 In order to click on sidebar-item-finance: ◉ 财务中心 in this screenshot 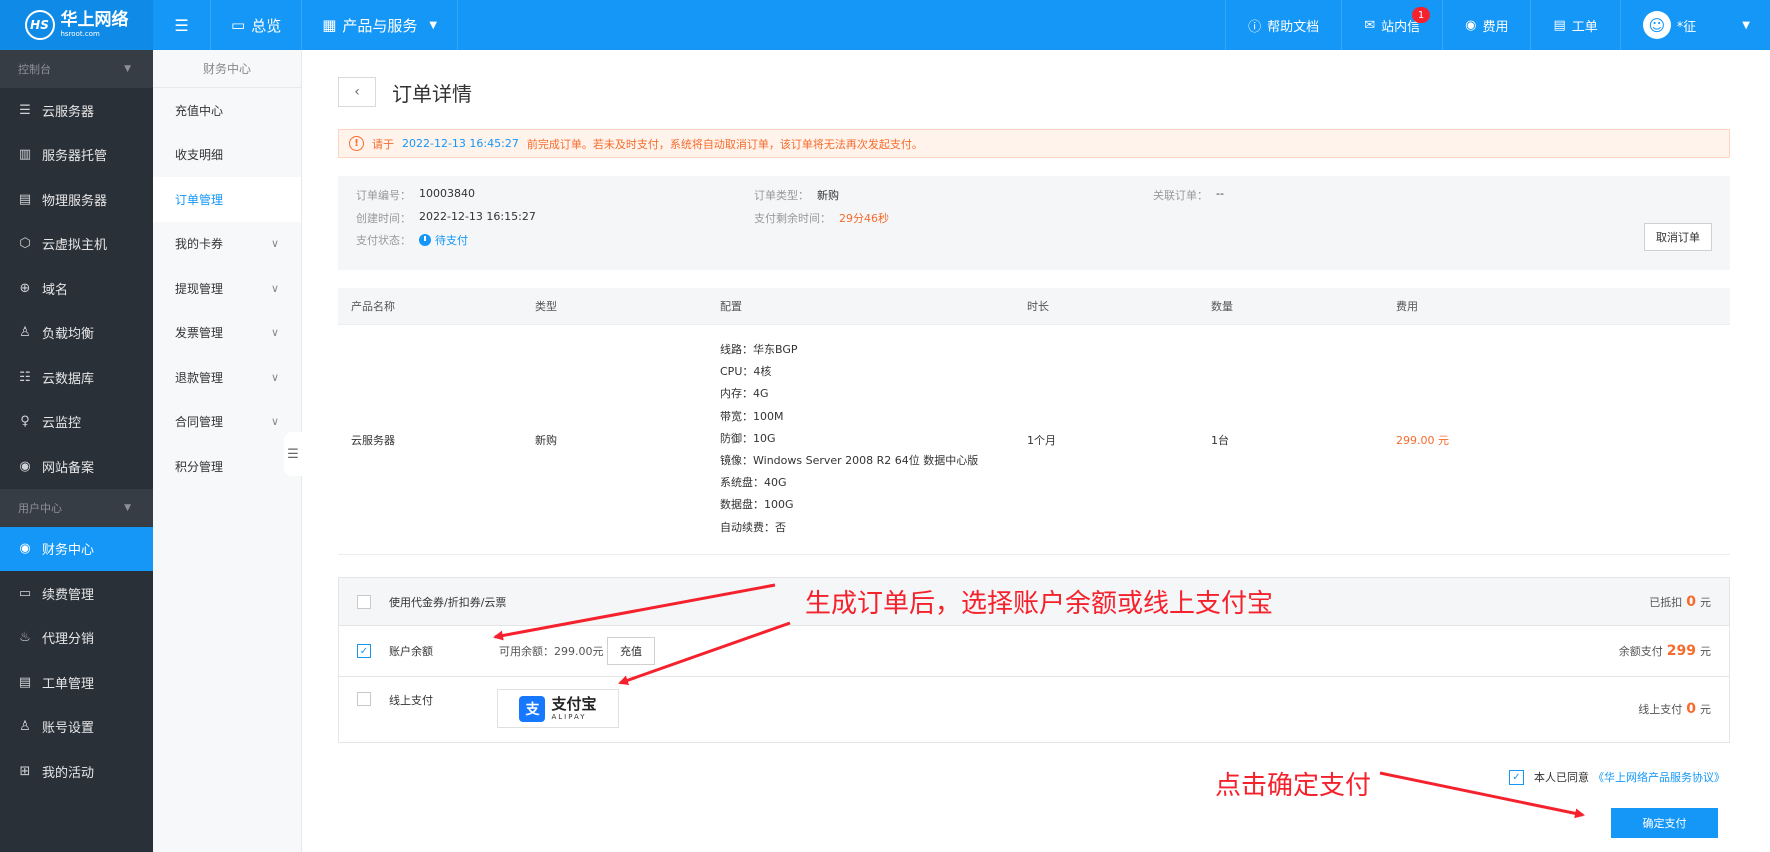, I will do `click(76, 548)`.